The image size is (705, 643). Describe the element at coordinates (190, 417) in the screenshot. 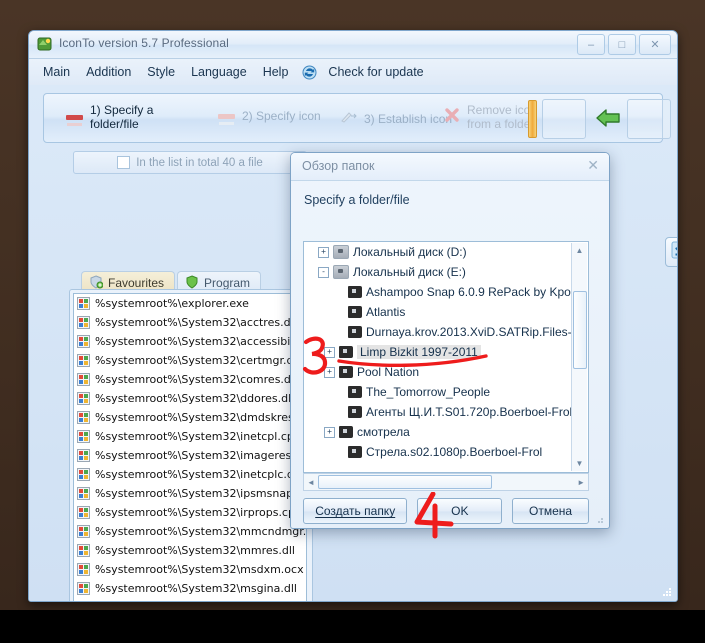

I see `list-item: %systemroot%\System32\dmdskres.dll` at that location.